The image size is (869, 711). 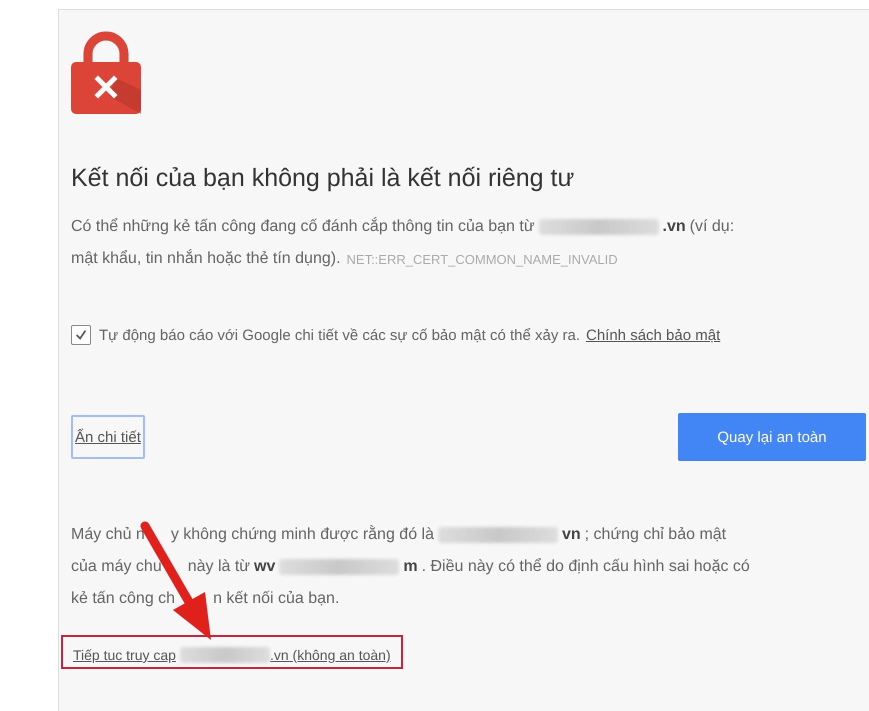 I want to click on intro-text: Có thể những kẻ tấn công đang cố đánh cắp thông tin của bạn từ, so click(x=303, y=227).